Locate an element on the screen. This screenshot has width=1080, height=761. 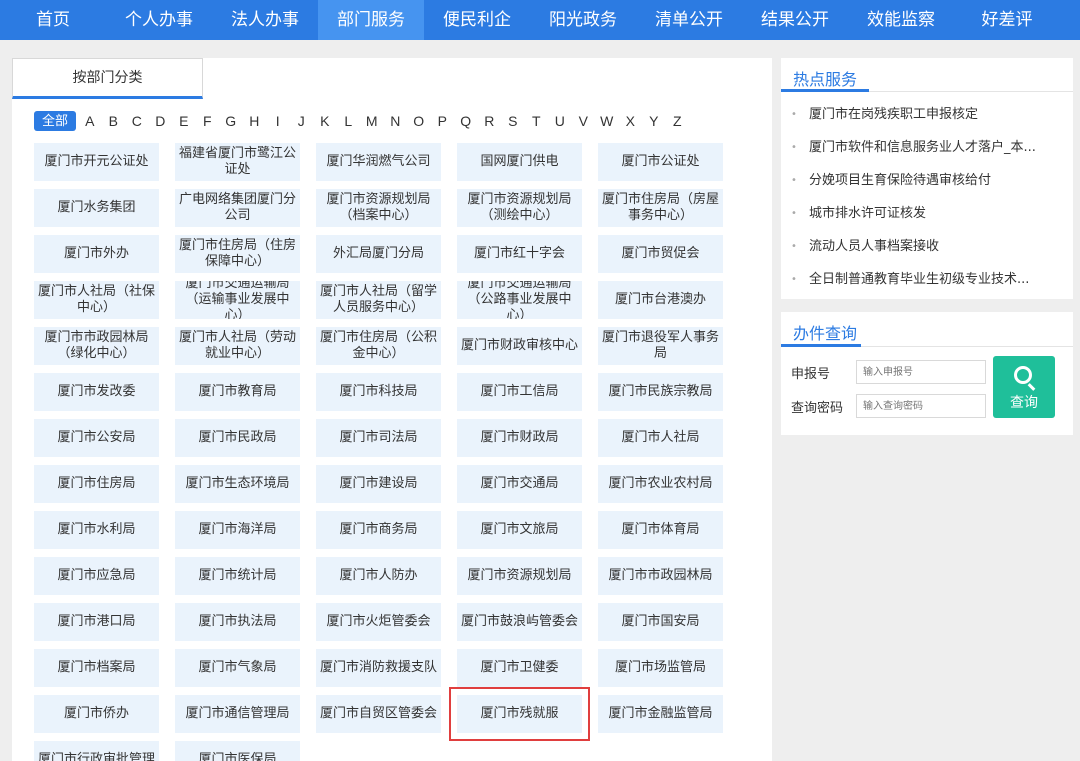
department-item: 厦门市应急局 is located at coordinates (96, 576).